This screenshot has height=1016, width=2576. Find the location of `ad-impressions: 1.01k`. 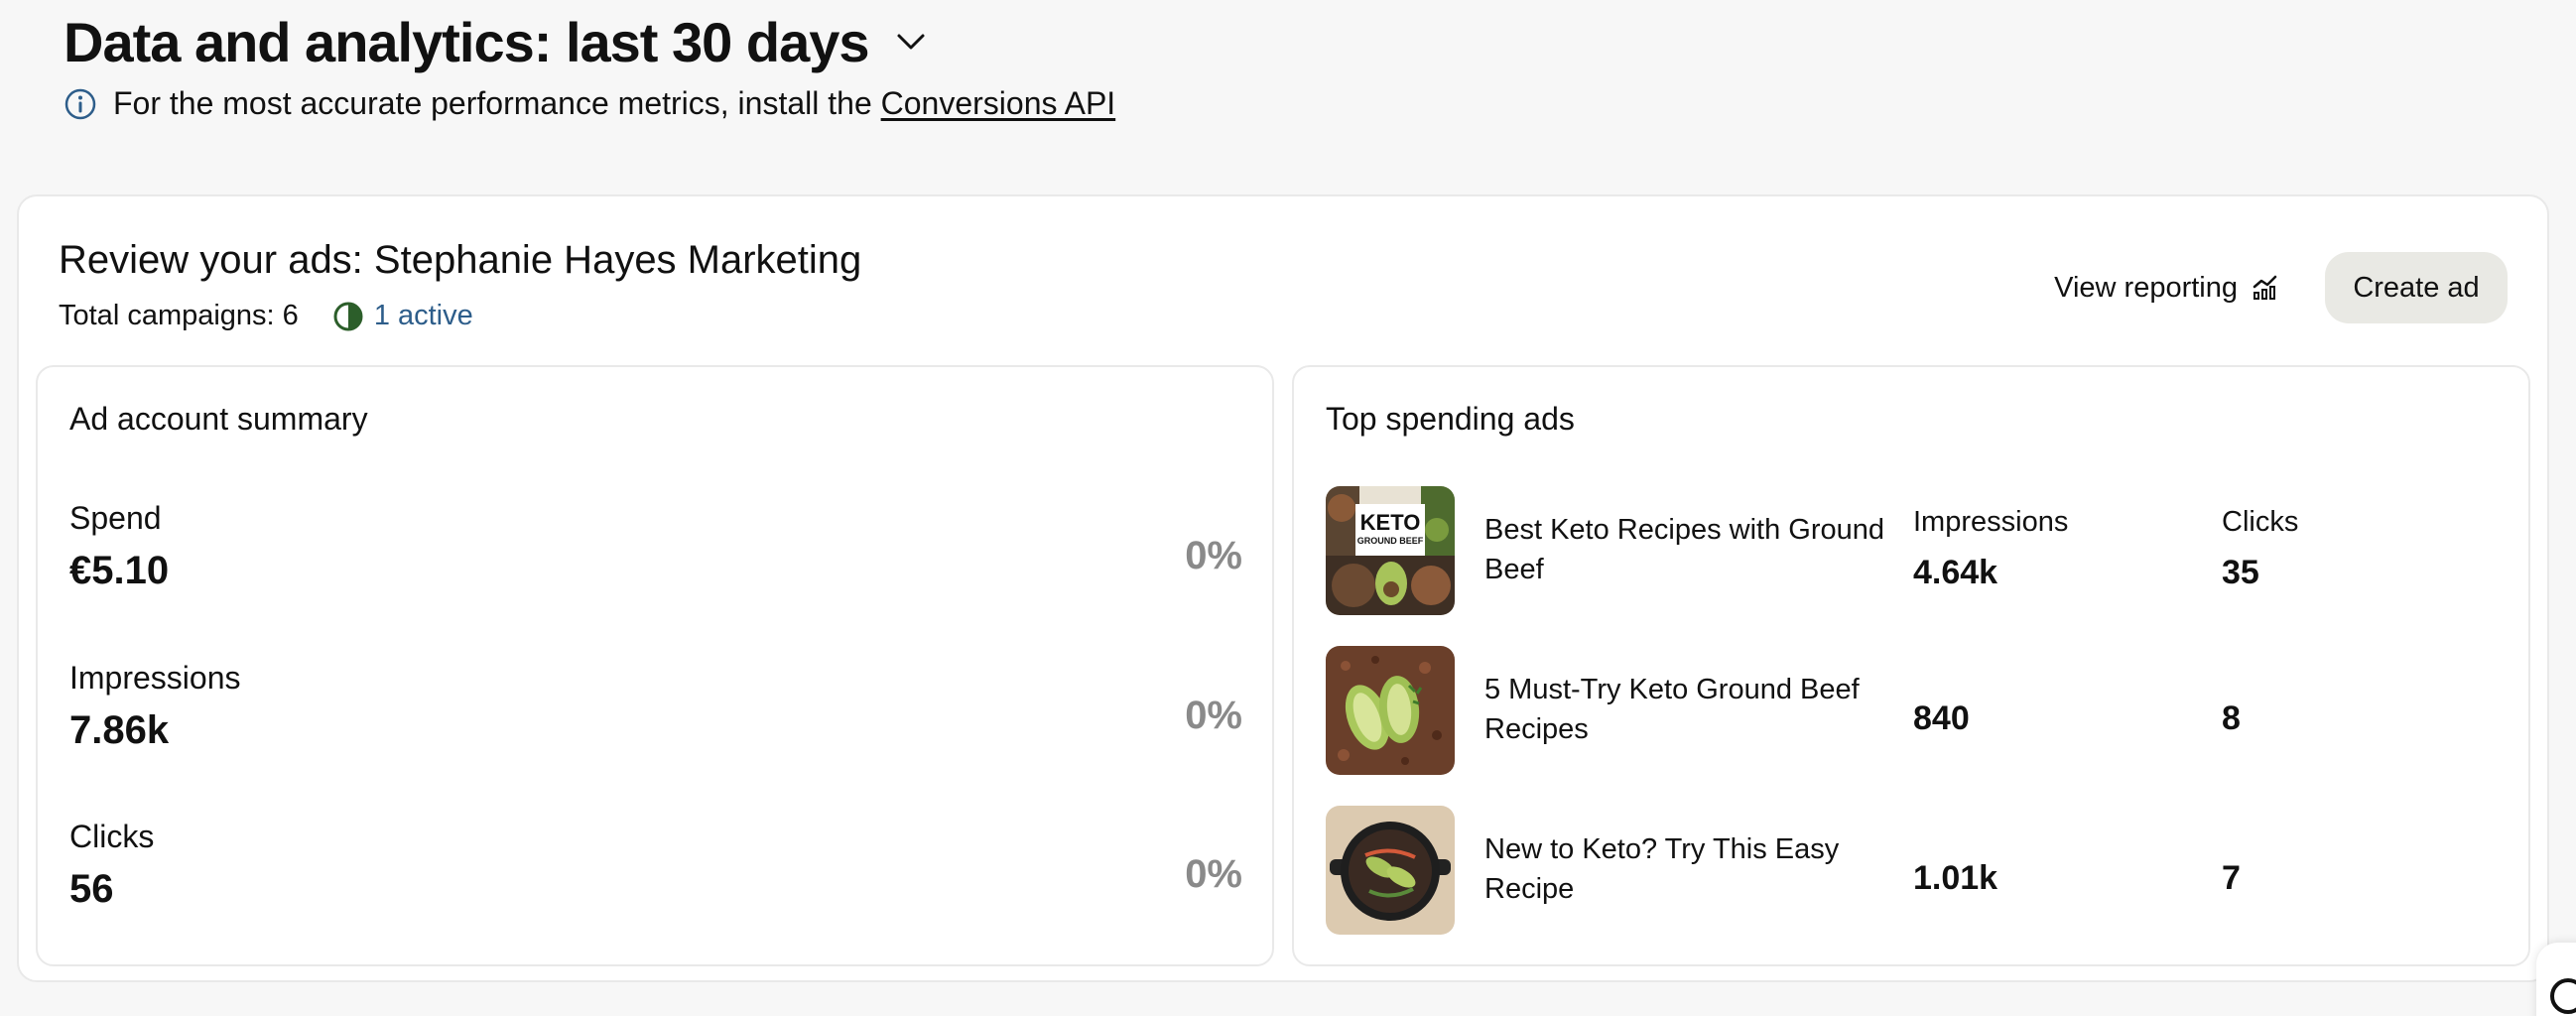

ad-impressions: 1.01k is located at coordinates (1955, 873).